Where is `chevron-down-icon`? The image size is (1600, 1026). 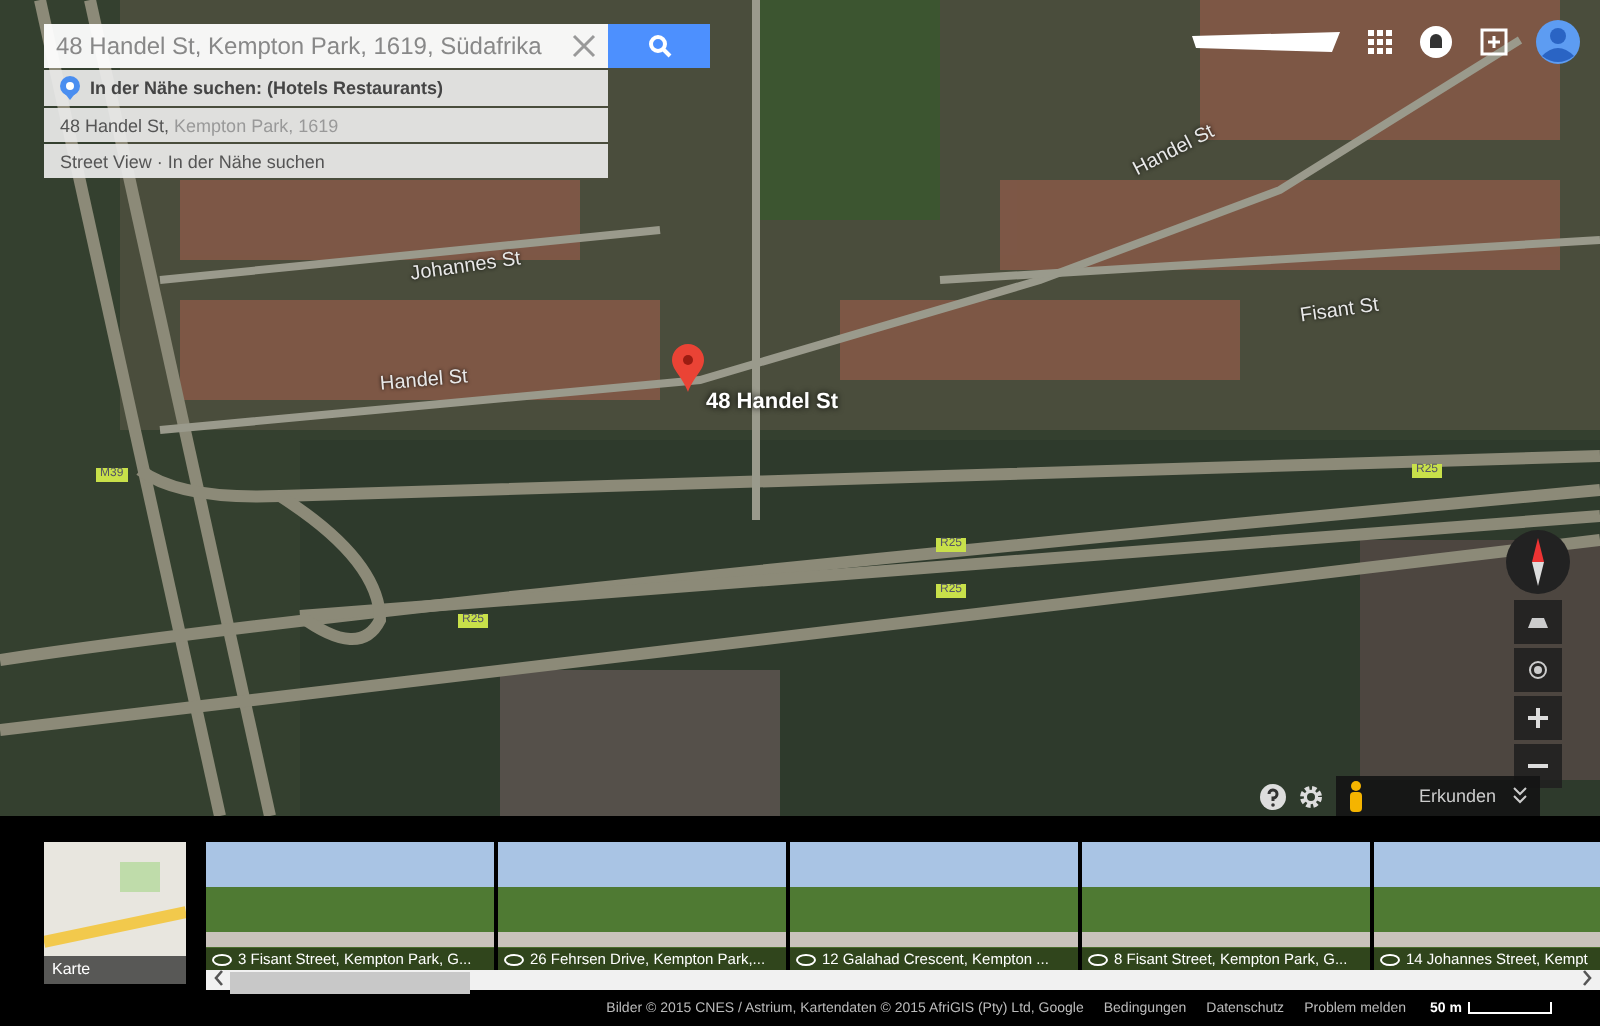
chevron-down-icon is located at coordinates (1520, 796).